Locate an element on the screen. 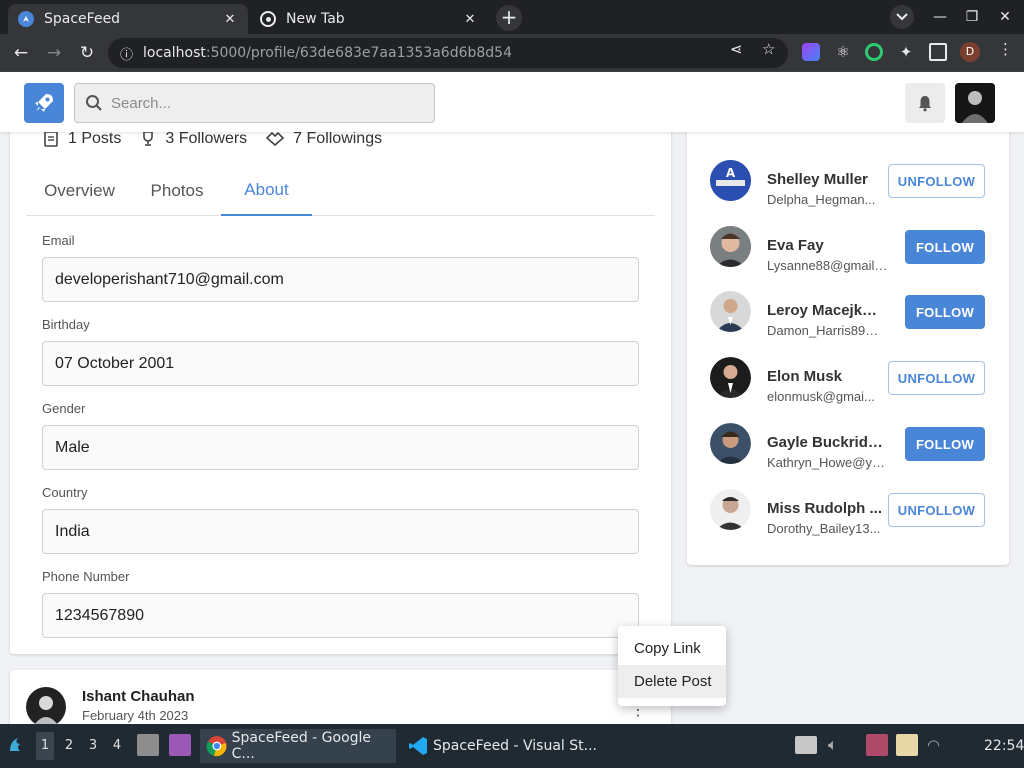  bell-icon is located at coordinates (925, 104).